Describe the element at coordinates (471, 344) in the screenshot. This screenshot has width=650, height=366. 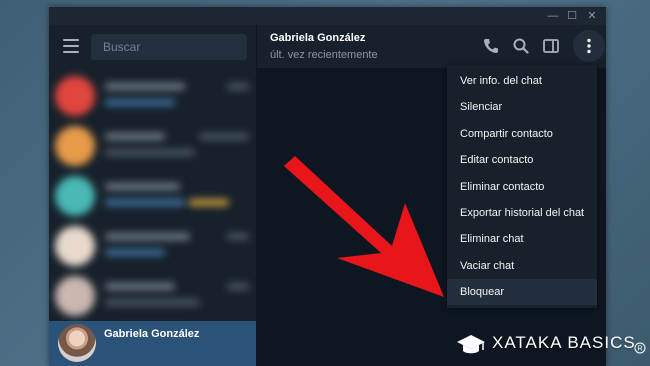
I see `graduation-cap-icon` at that location.